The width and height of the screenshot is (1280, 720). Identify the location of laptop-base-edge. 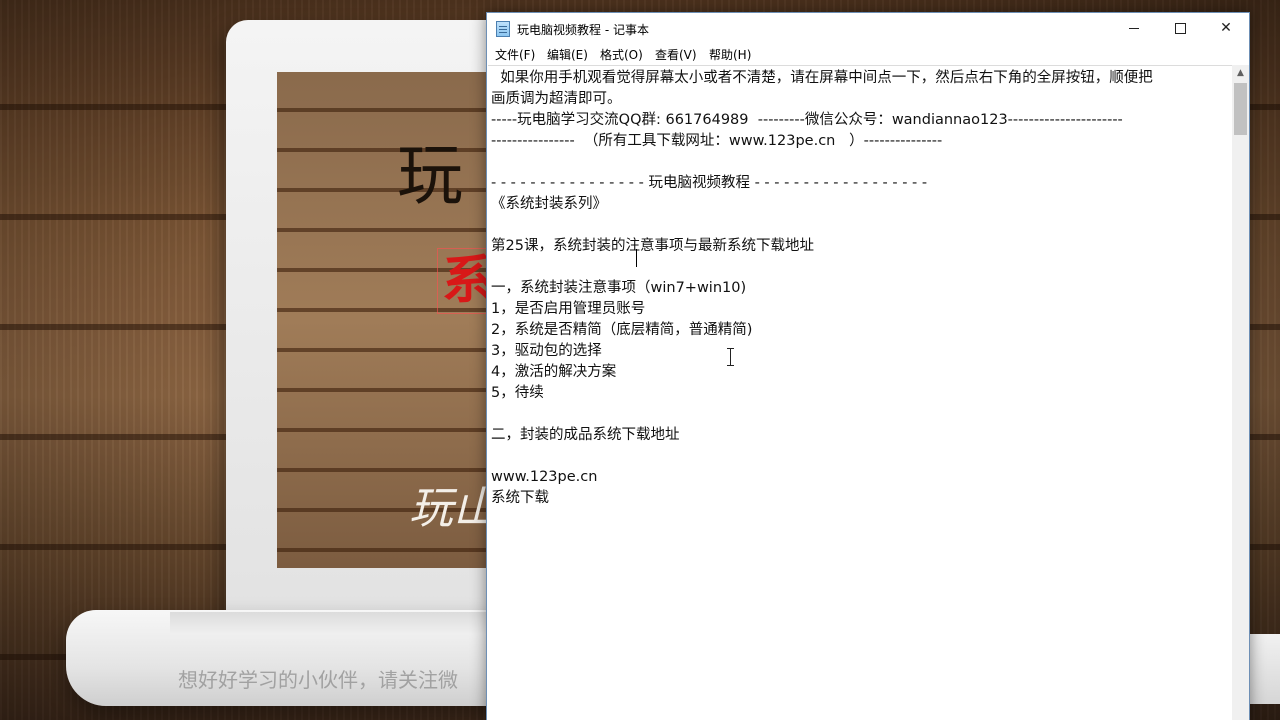
(1264, 669).